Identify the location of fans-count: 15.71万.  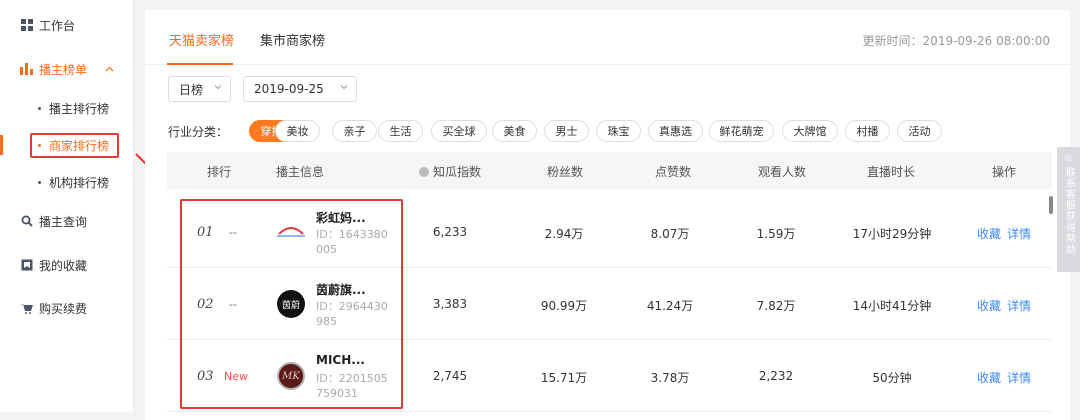
(564, 378).